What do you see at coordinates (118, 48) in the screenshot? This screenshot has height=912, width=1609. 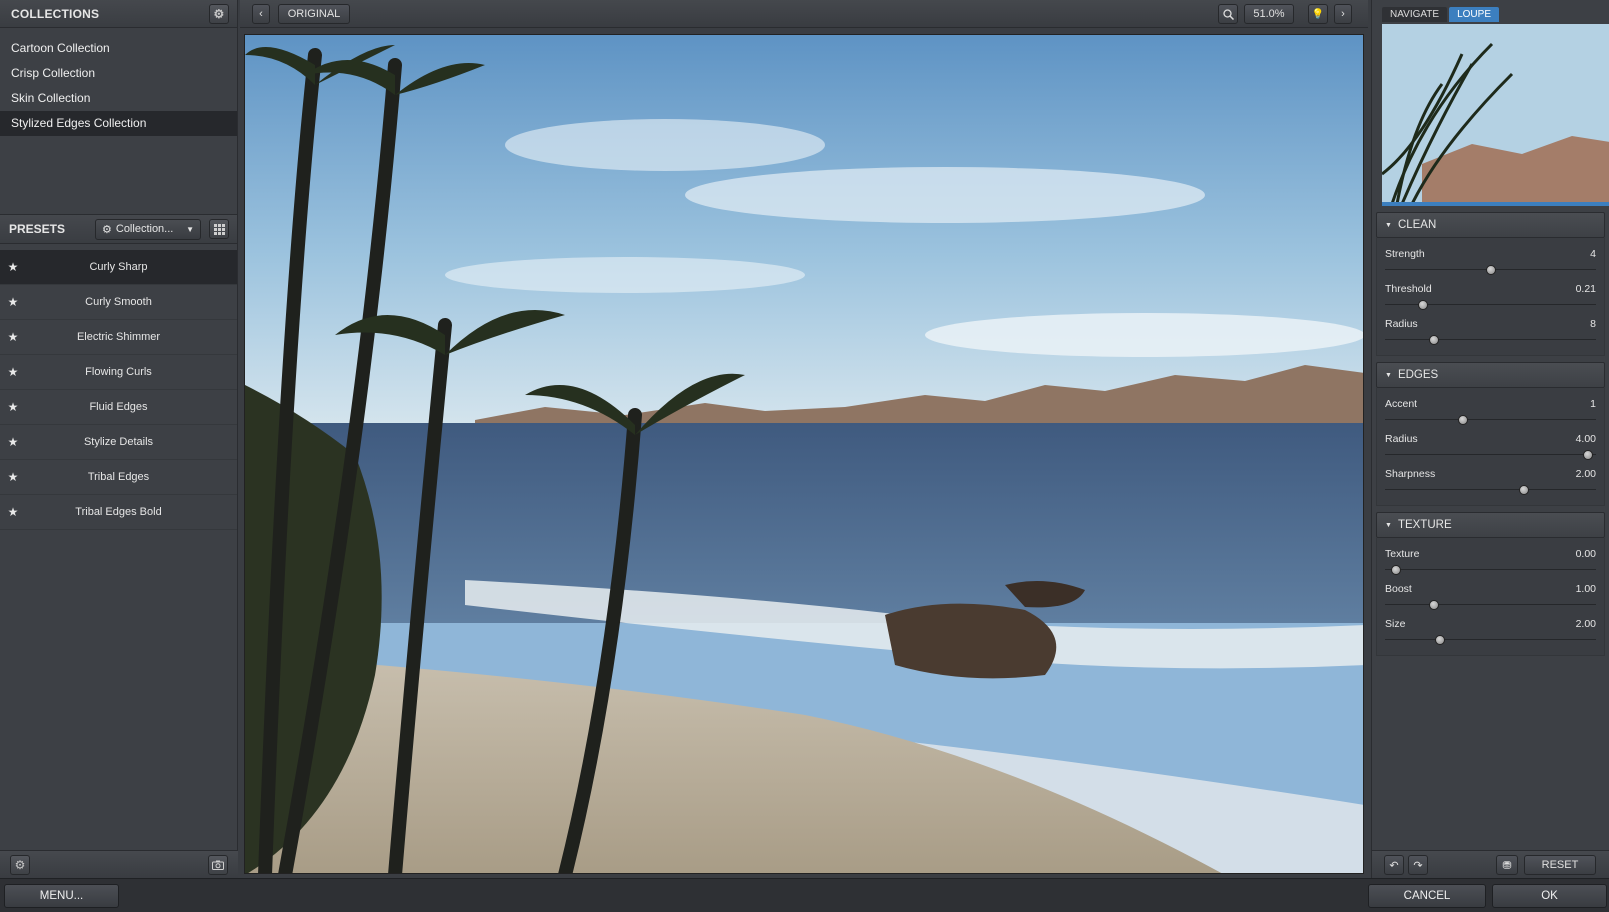 I see `collection-item-cartoon: Cartoon Collection` at bounding box center [118, 48].